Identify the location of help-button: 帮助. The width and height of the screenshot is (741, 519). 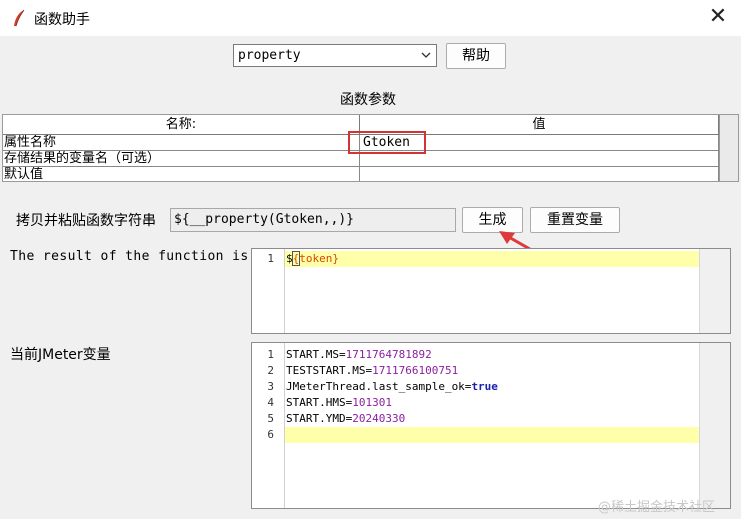
(476, 56).